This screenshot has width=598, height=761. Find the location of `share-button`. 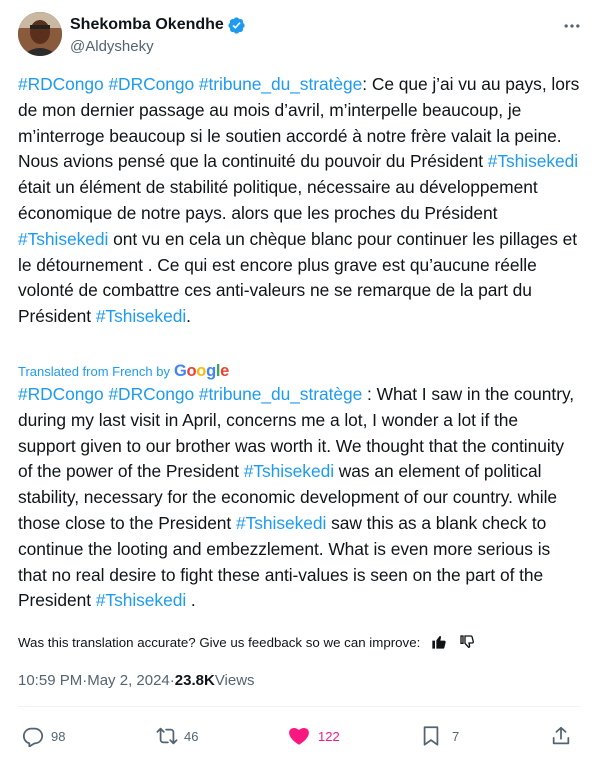

share-button is located at coordinates (561, 736).